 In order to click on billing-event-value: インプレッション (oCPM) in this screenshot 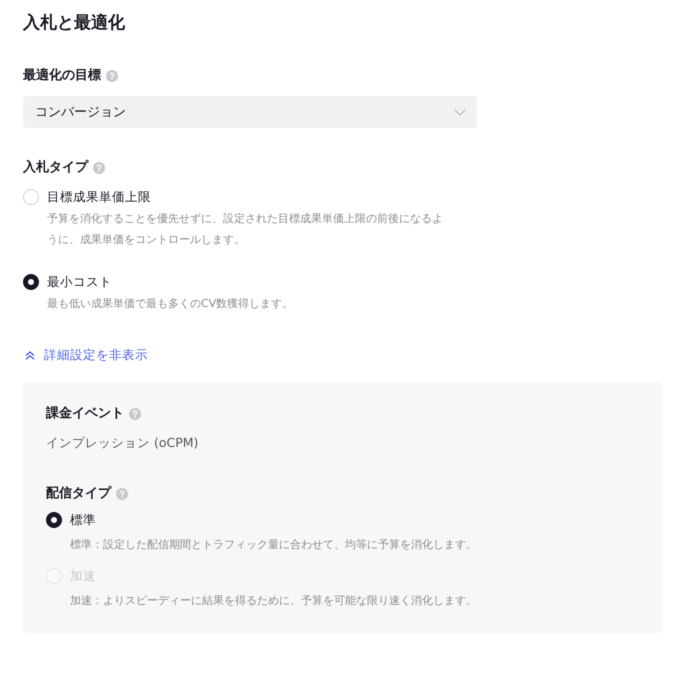, I will do `click(122, 443)`.